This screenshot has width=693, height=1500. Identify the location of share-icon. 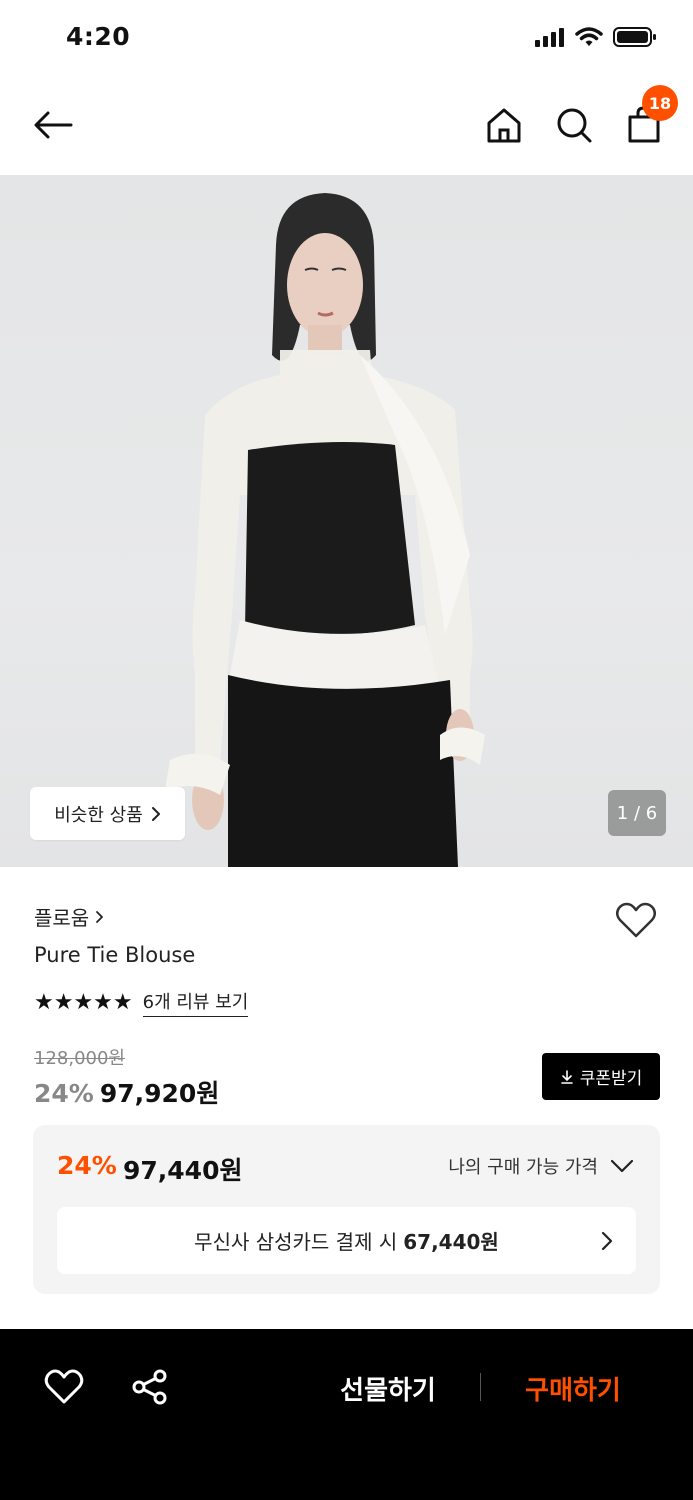
(149, 1387).